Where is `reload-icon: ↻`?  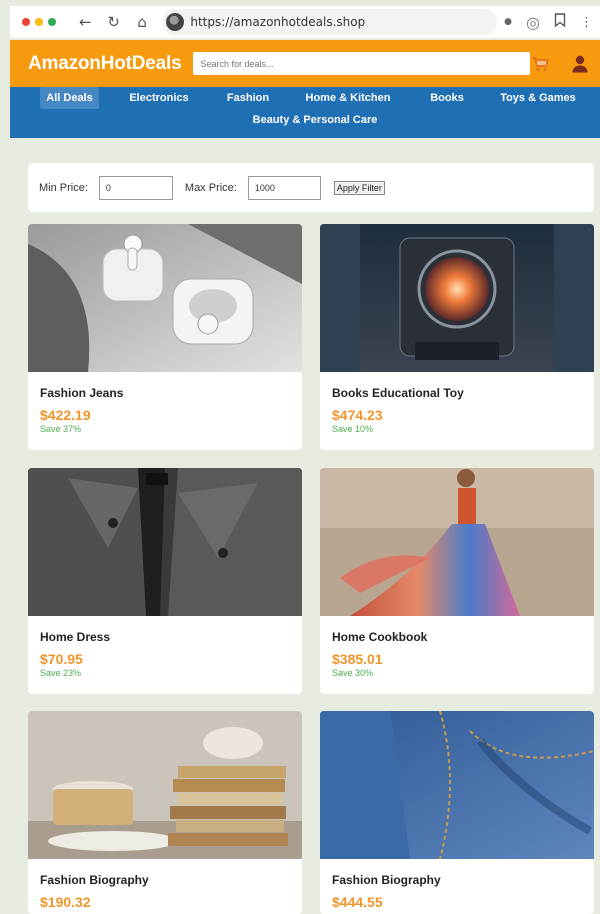 reload-icon: ↻ is located at coordinates (113, 22).